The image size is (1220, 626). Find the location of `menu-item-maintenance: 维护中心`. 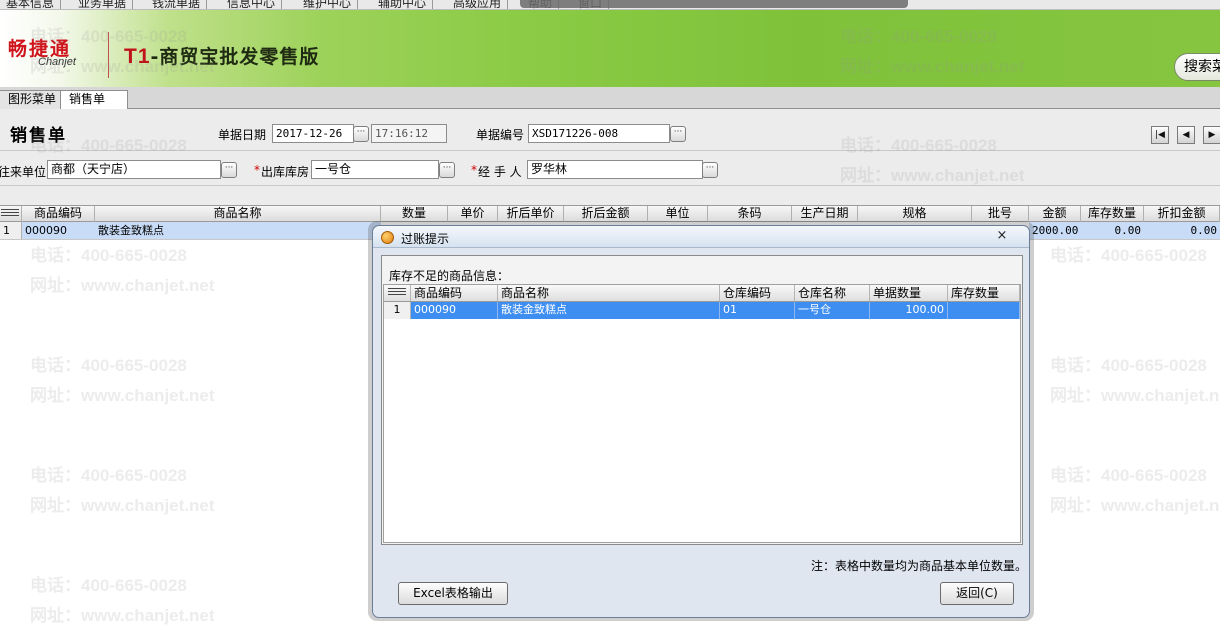

menu-item-maintenance: 维护中心 is located at coordinates (328, 4).